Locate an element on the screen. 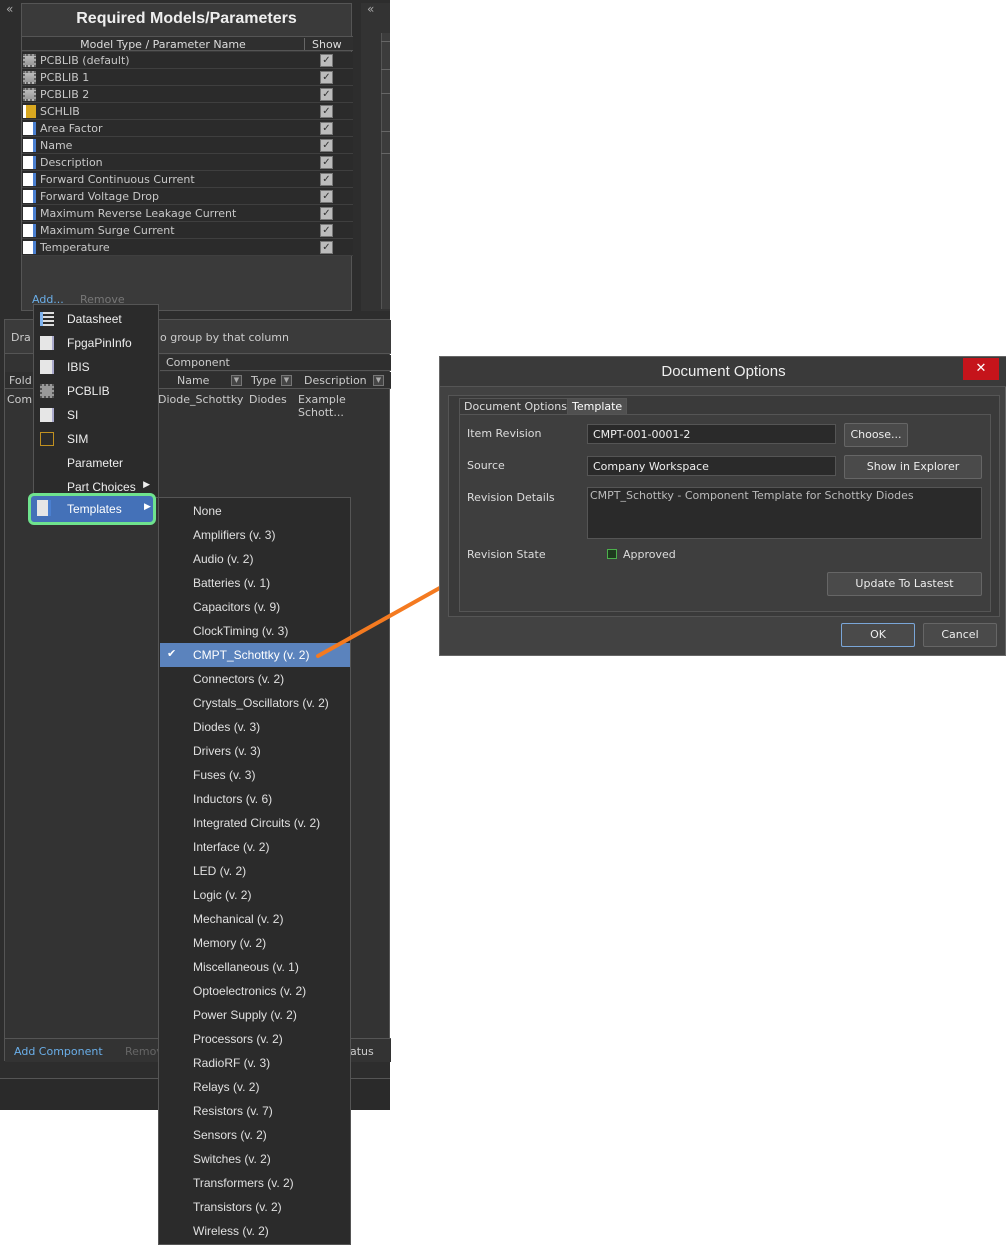 The height and width of the screenshot is (1245, 1006). update-to-latest-button: Update To Lastest is located at coordinates (904, 584).